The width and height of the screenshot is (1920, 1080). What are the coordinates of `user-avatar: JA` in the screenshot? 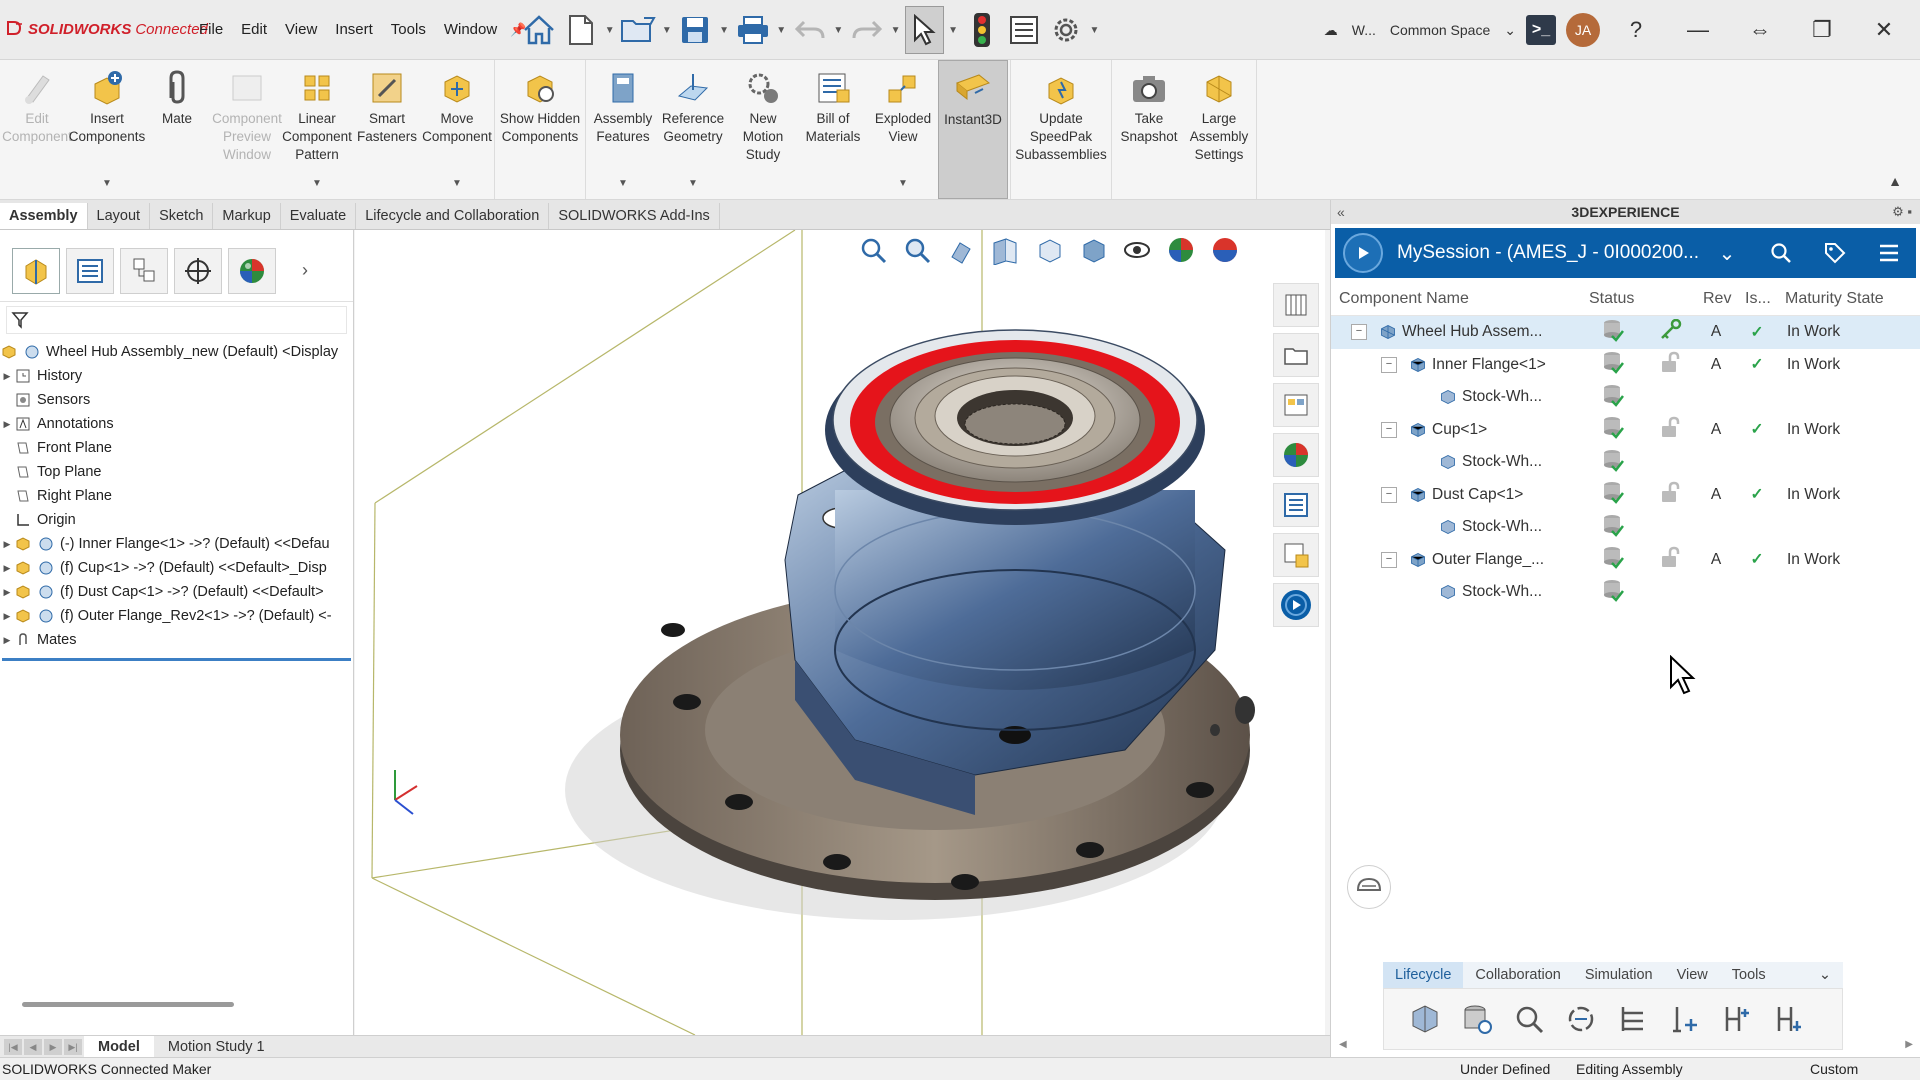 It's located at (1583, 30).